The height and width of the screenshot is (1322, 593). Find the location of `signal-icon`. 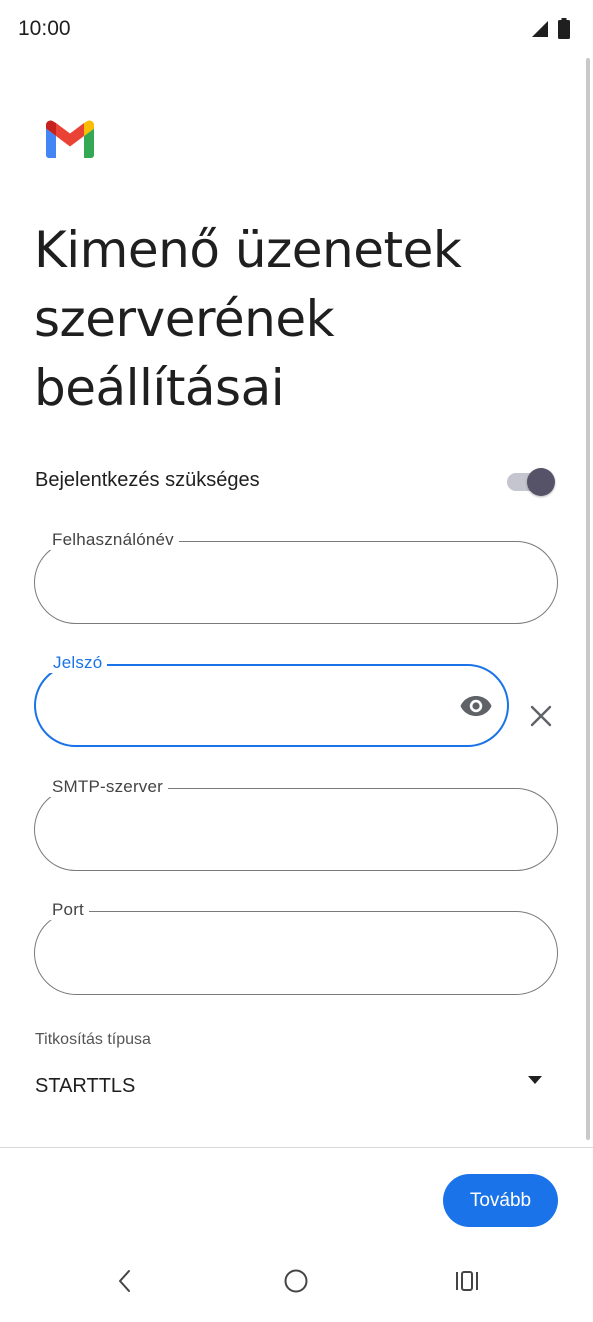

signal-icon is located at coordinates (540, 29).